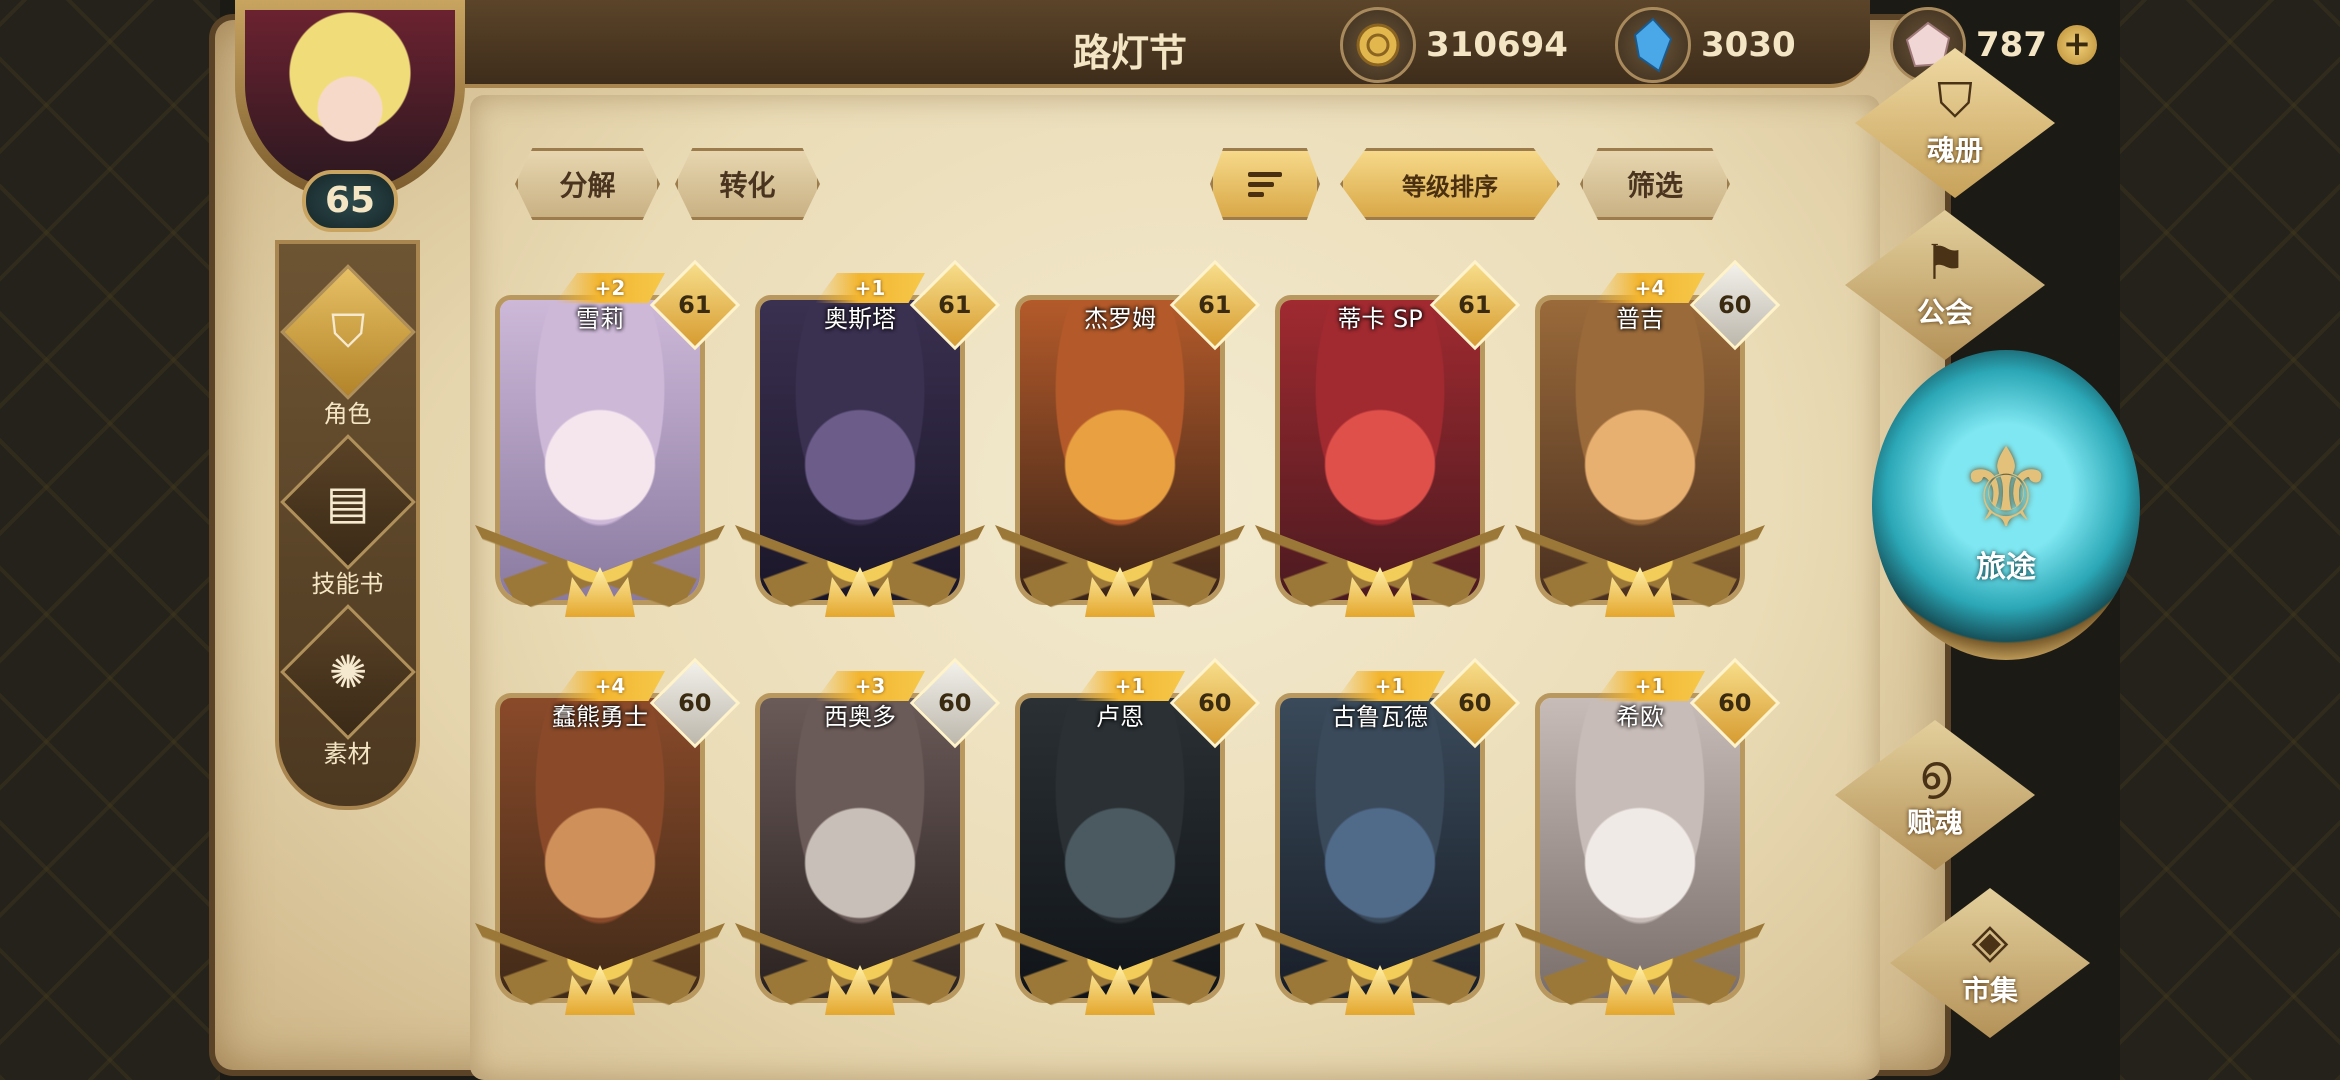  Describe the element at coordinates (1497, 45) in the screenshot. I see `gold-value: 310694` at that location.